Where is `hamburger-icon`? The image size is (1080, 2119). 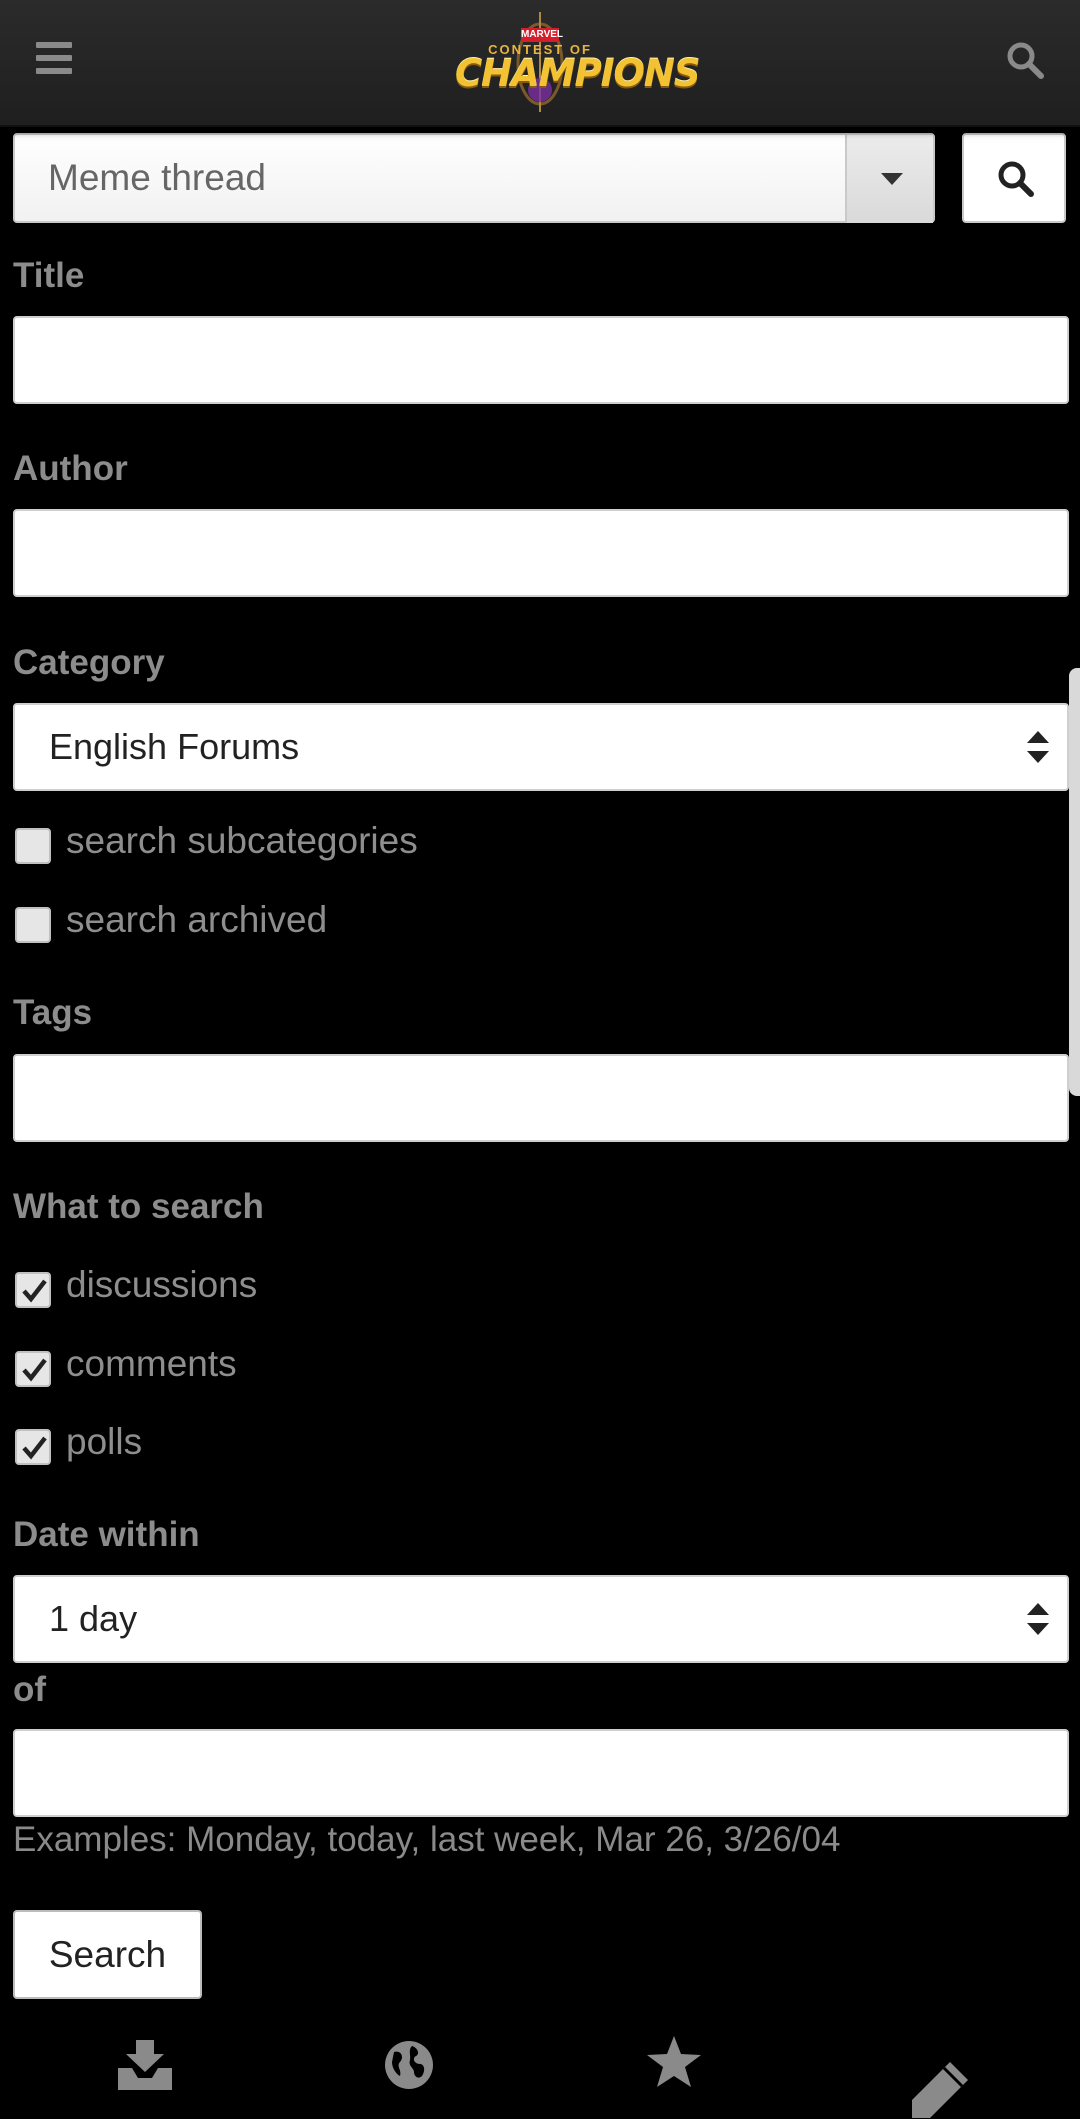 hamburger-icon is located at coordinates (54, 58).